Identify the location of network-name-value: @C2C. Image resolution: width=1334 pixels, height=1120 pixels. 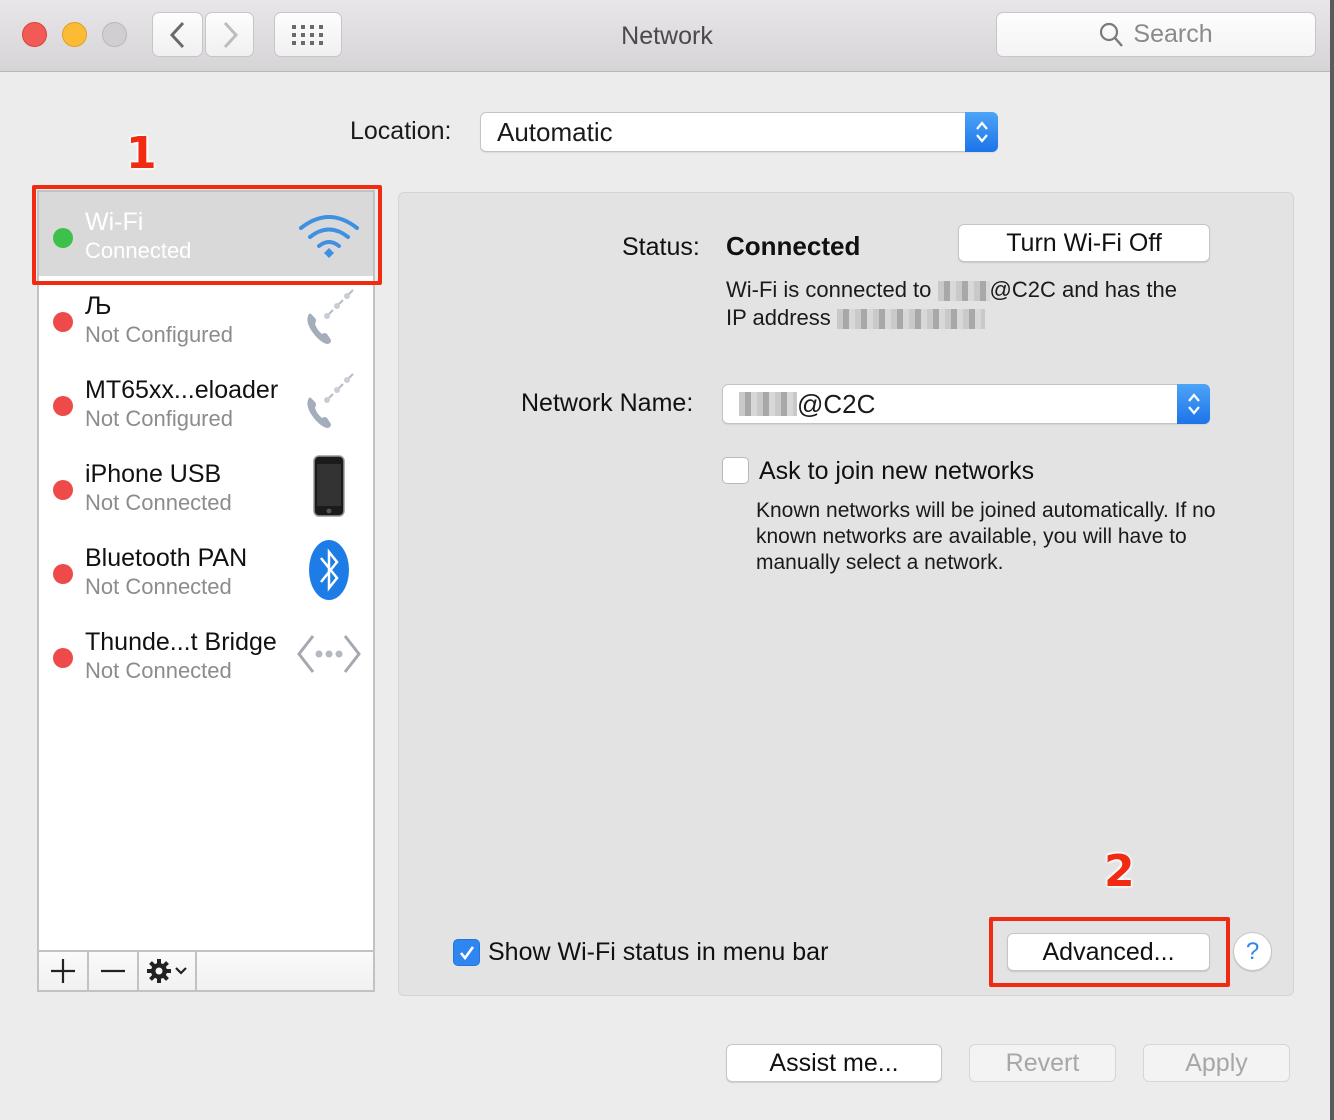
(836, 403).